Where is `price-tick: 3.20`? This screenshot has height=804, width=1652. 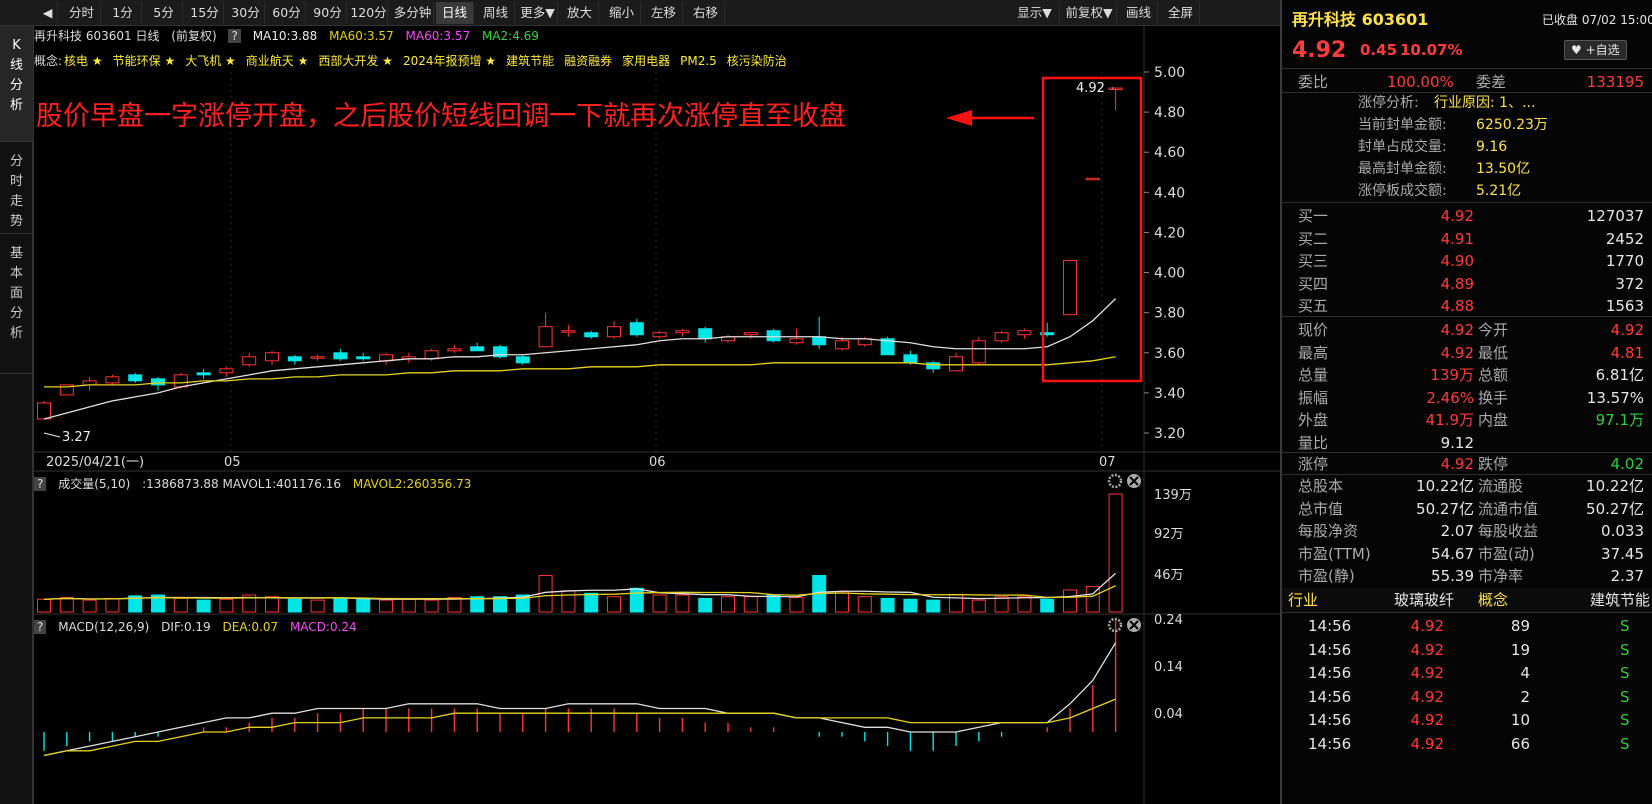
price-tick: 3.20 is located at coordinates (1169, 434).